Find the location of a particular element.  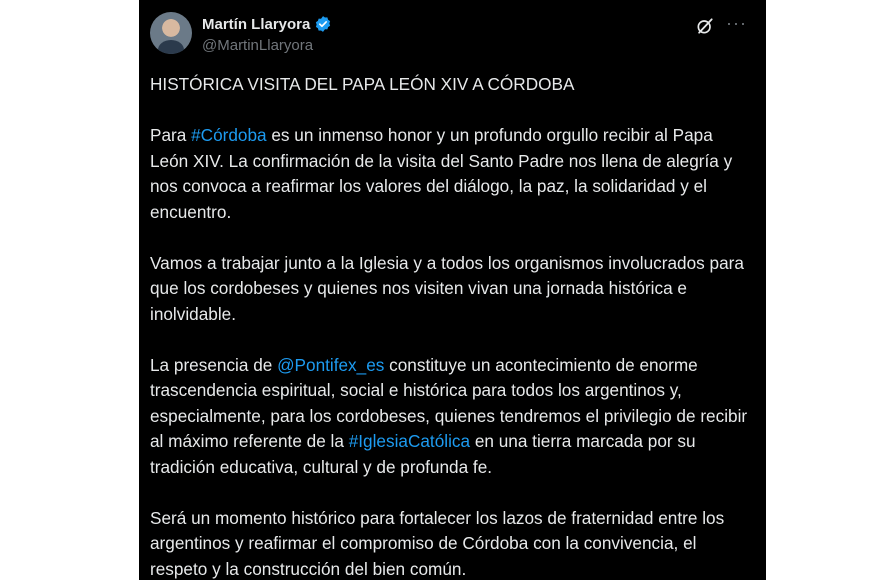

author-name-row: Martín Llaryora is located at coordinates (267, 24).